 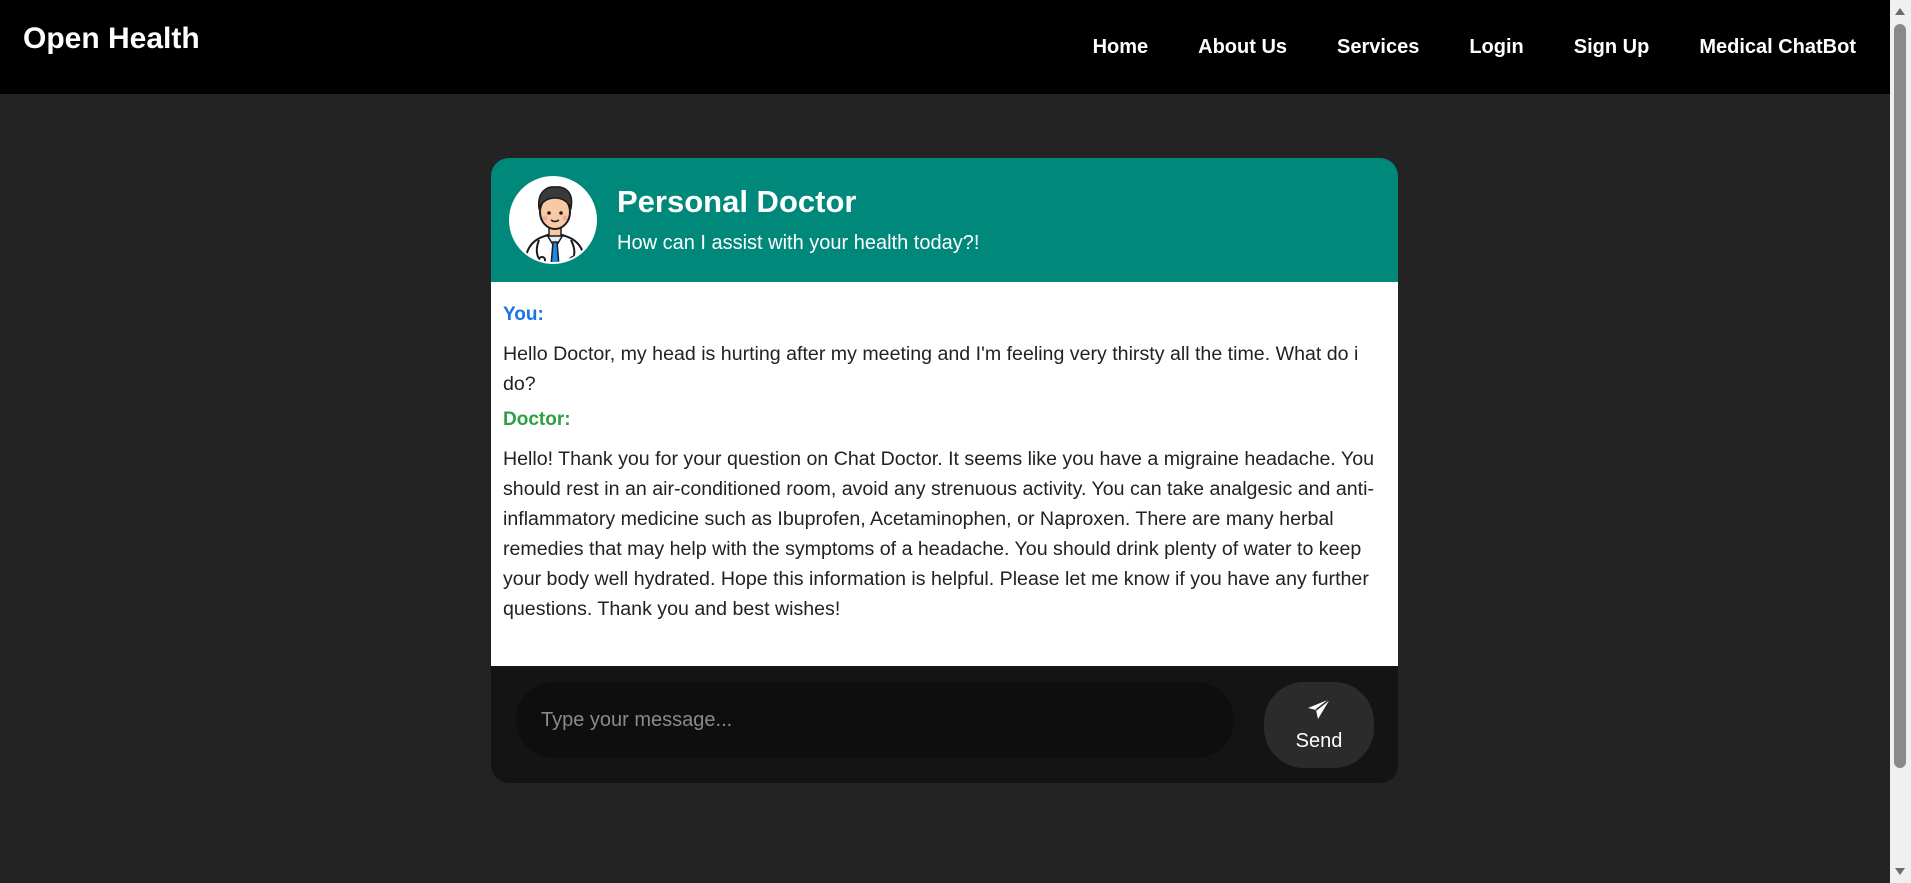 What do you see at coordinates (1900, 871) in the screenshot?
I see `scroll-down-arrow` at bounding box center [1900, 871].